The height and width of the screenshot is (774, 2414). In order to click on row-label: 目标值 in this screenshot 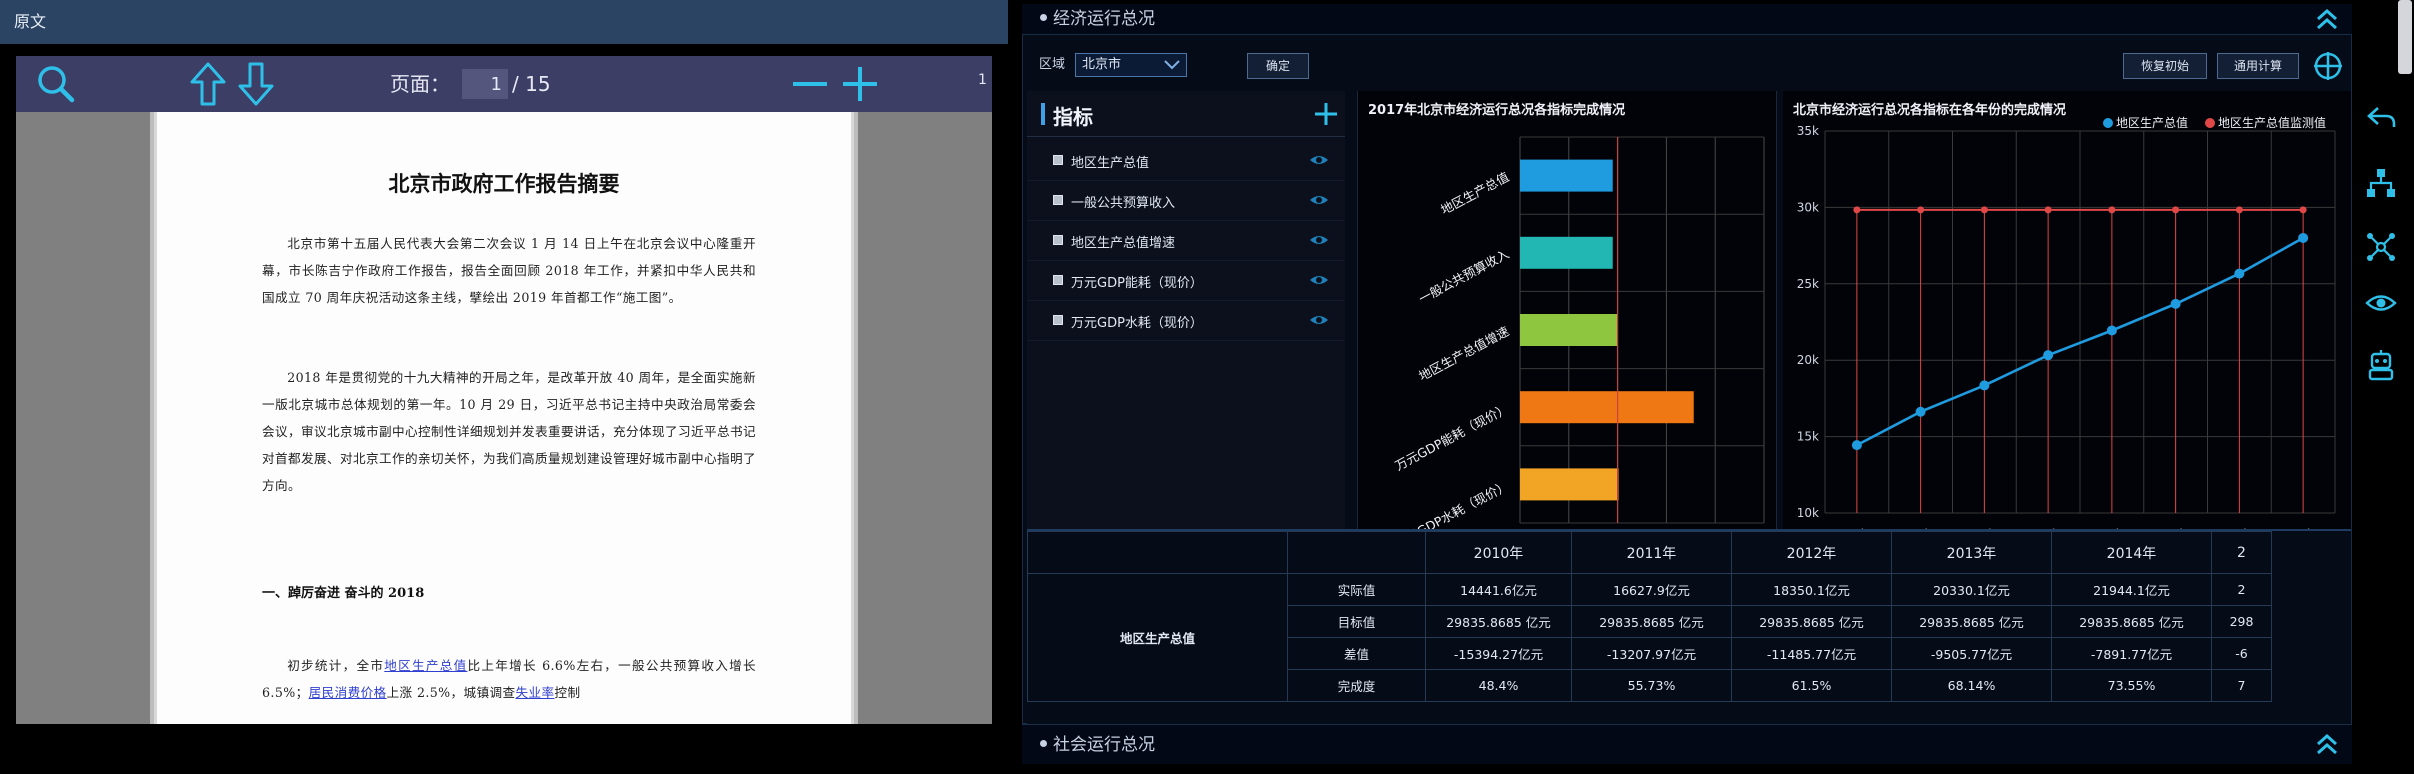, I will do `click(1356, 621)`.